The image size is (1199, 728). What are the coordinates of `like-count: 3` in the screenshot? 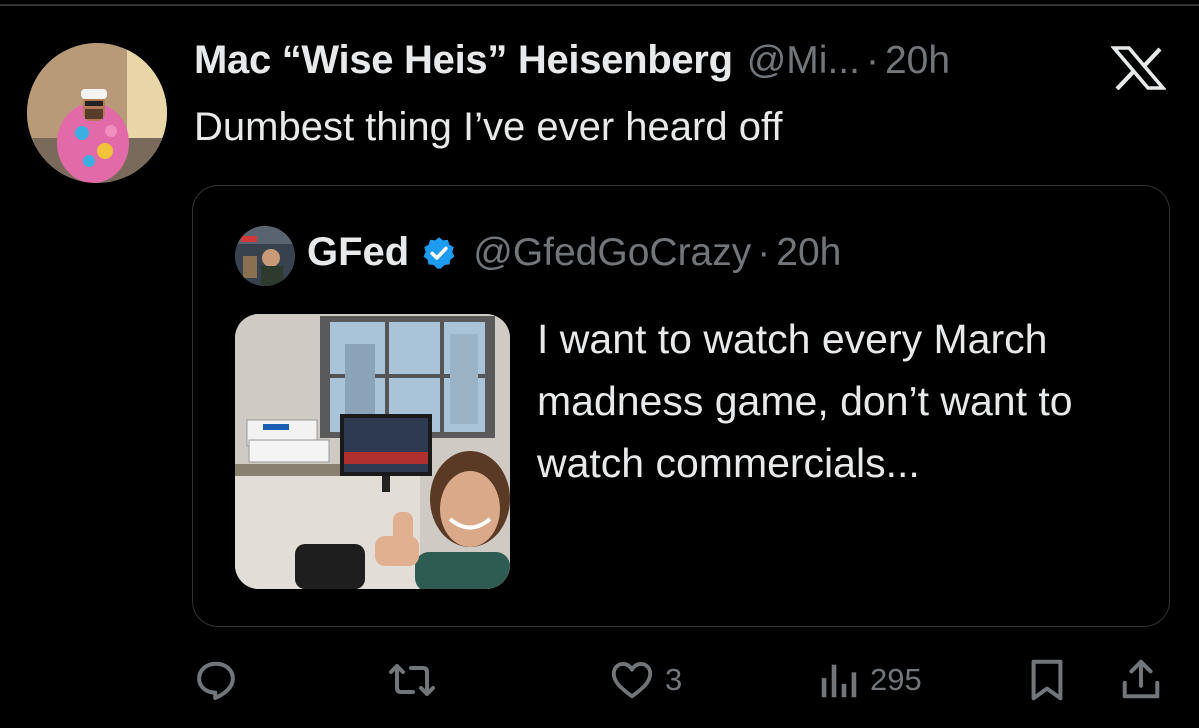 It's located at (674, 679).